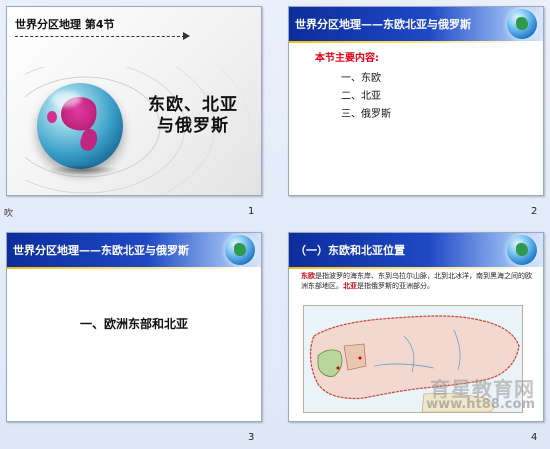 This screenshot has height=449, width=550. Describe the element at coordinates (308, 276) in the screenshot. I see `term-east-europe: 东欧` at that location.